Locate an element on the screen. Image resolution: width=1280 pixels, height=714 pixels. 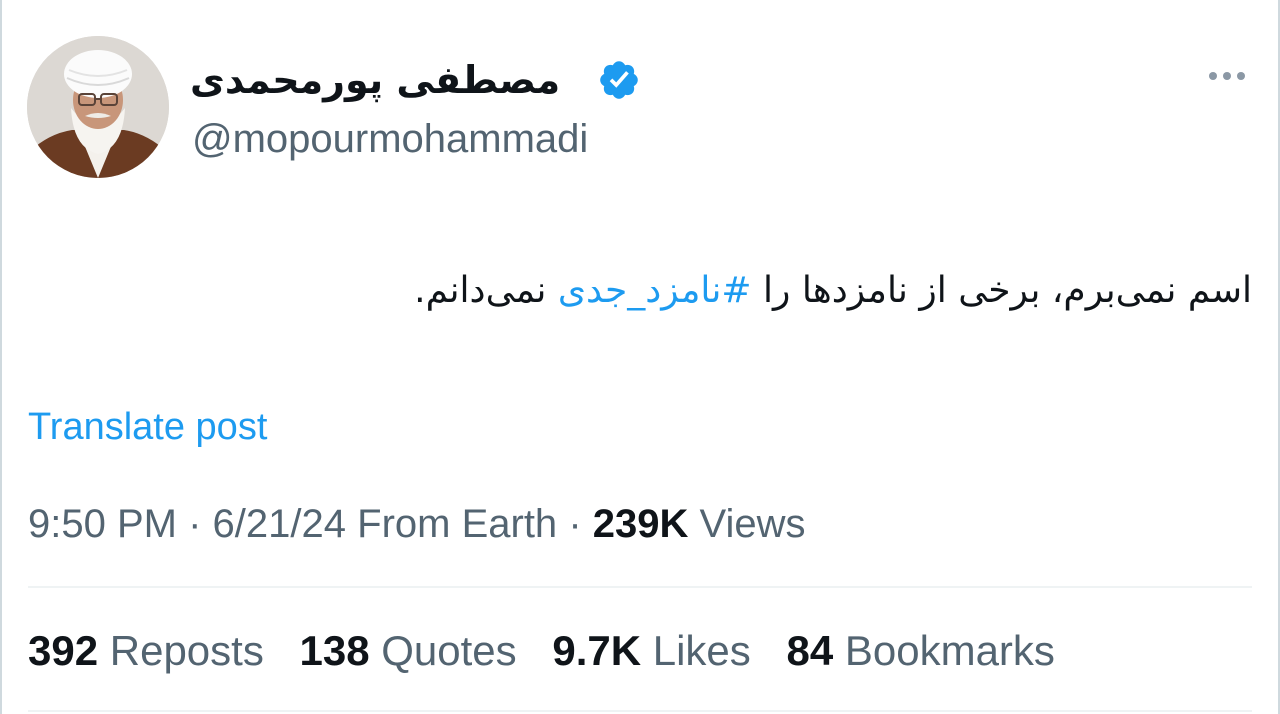
avatar is located at coordinates (98, 107).